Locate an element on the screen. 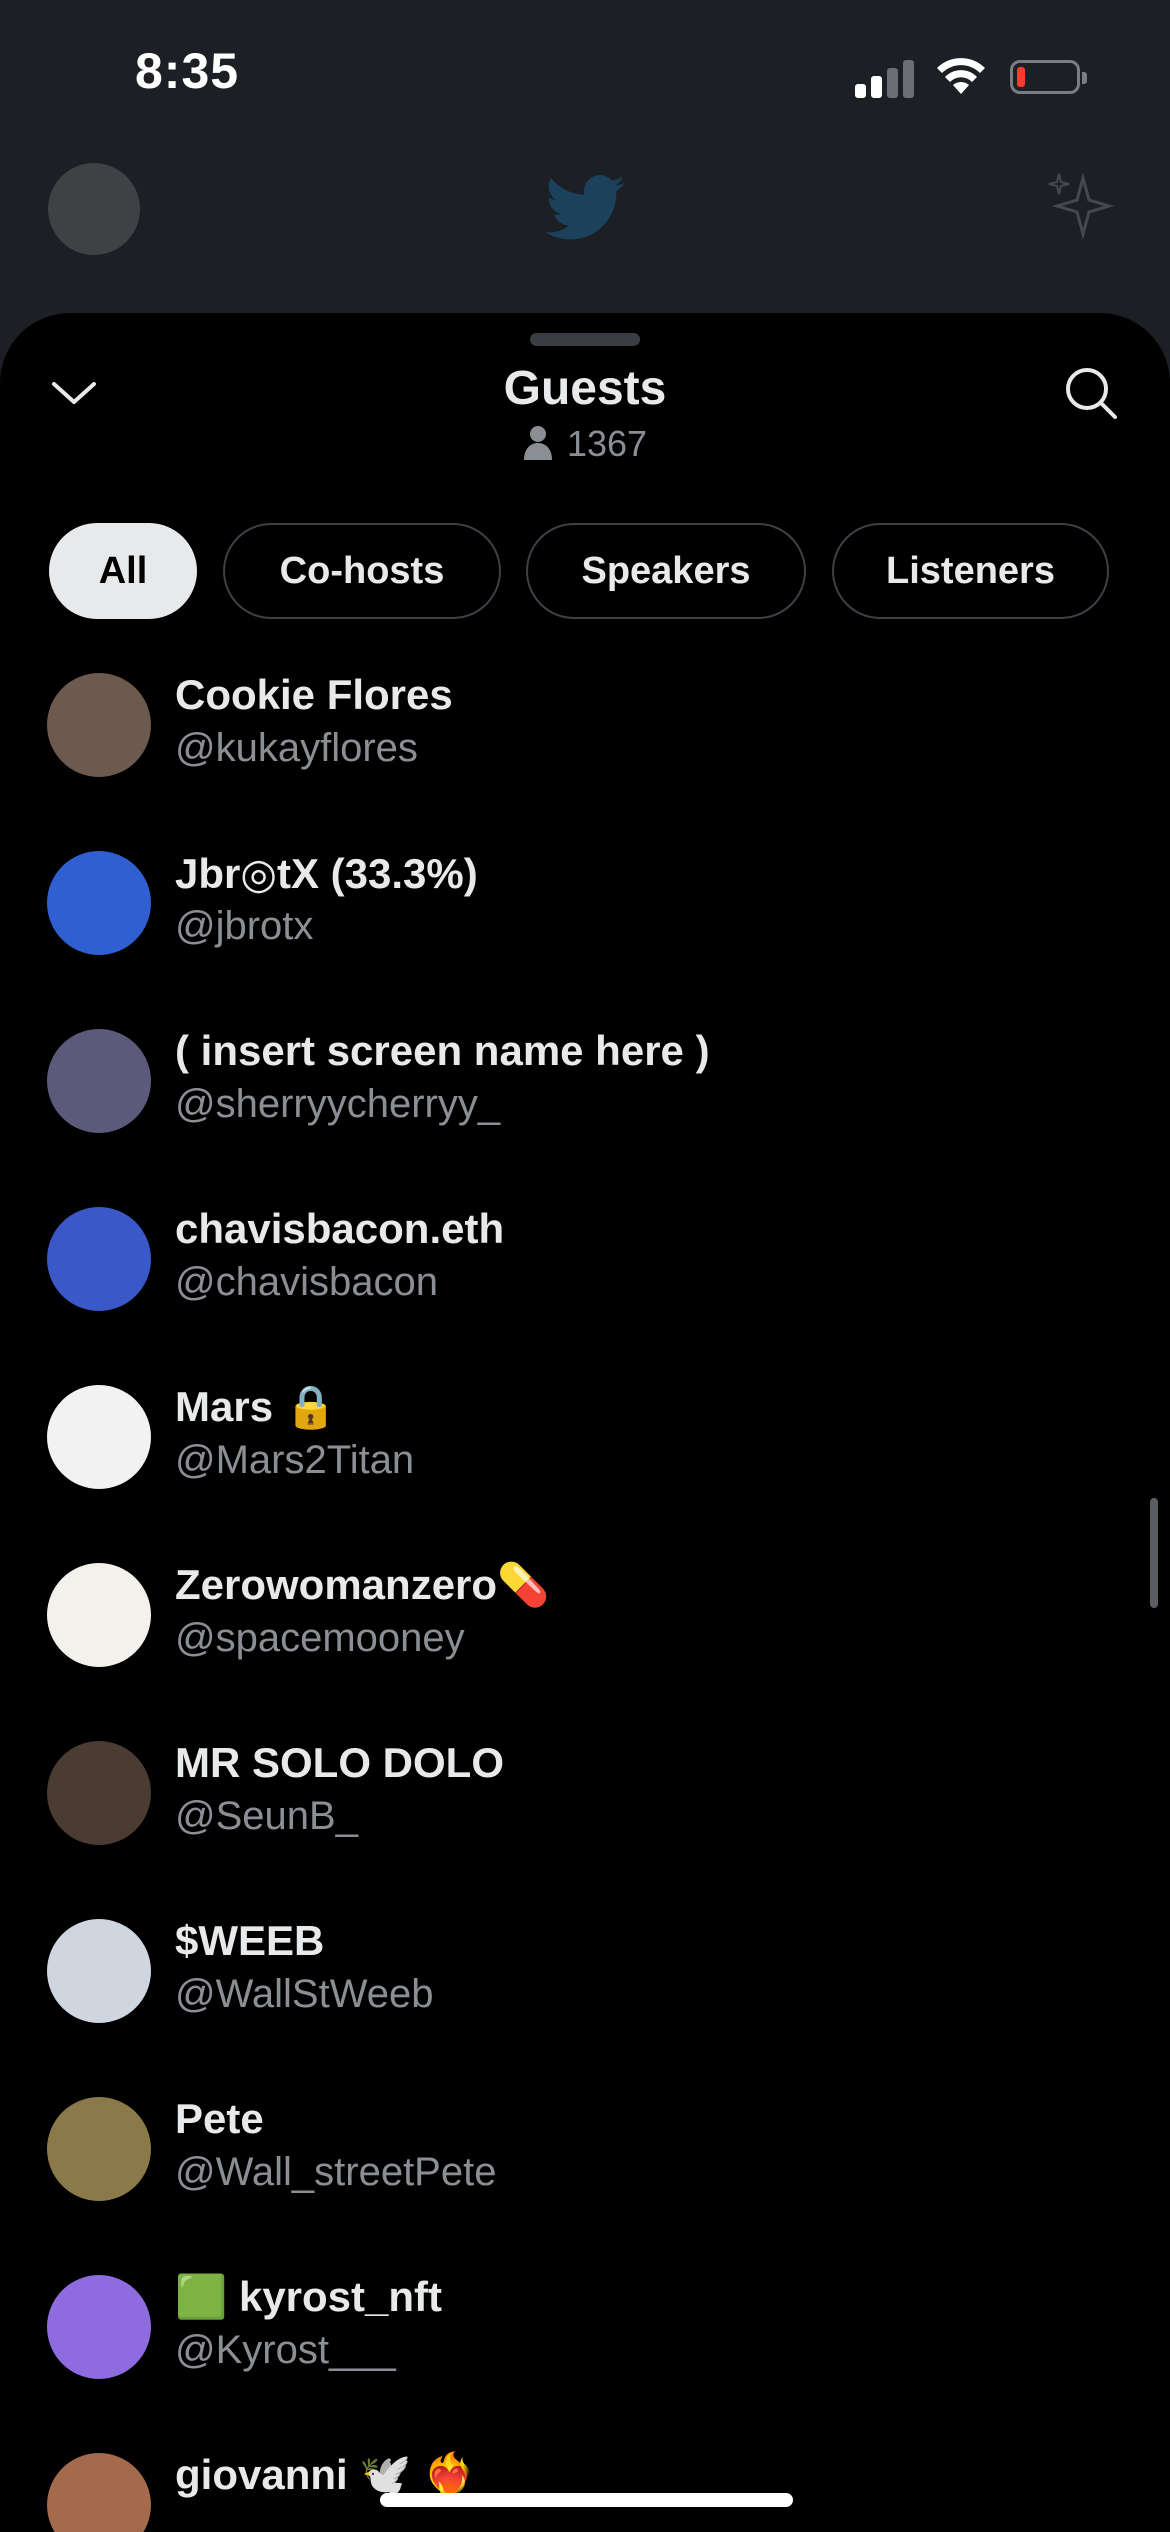  cellular-signal-icon is located at coordinates (885, 78).